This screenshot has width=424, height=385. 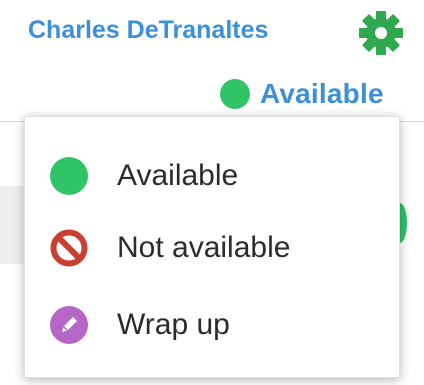 I want to click on menu-item-available: Available, so click(x=212, y=176).